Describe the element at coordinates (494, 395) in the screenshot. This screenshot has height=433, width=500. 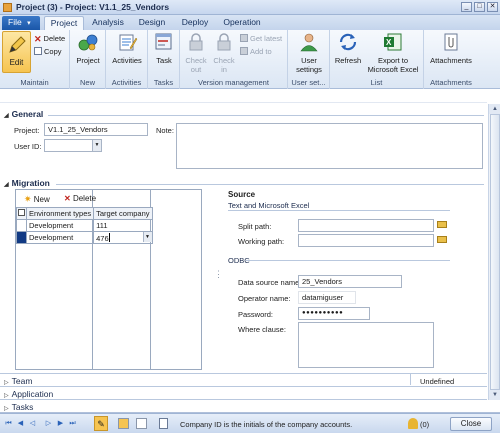
I see `scroll-down-icon: ▼` at that location.